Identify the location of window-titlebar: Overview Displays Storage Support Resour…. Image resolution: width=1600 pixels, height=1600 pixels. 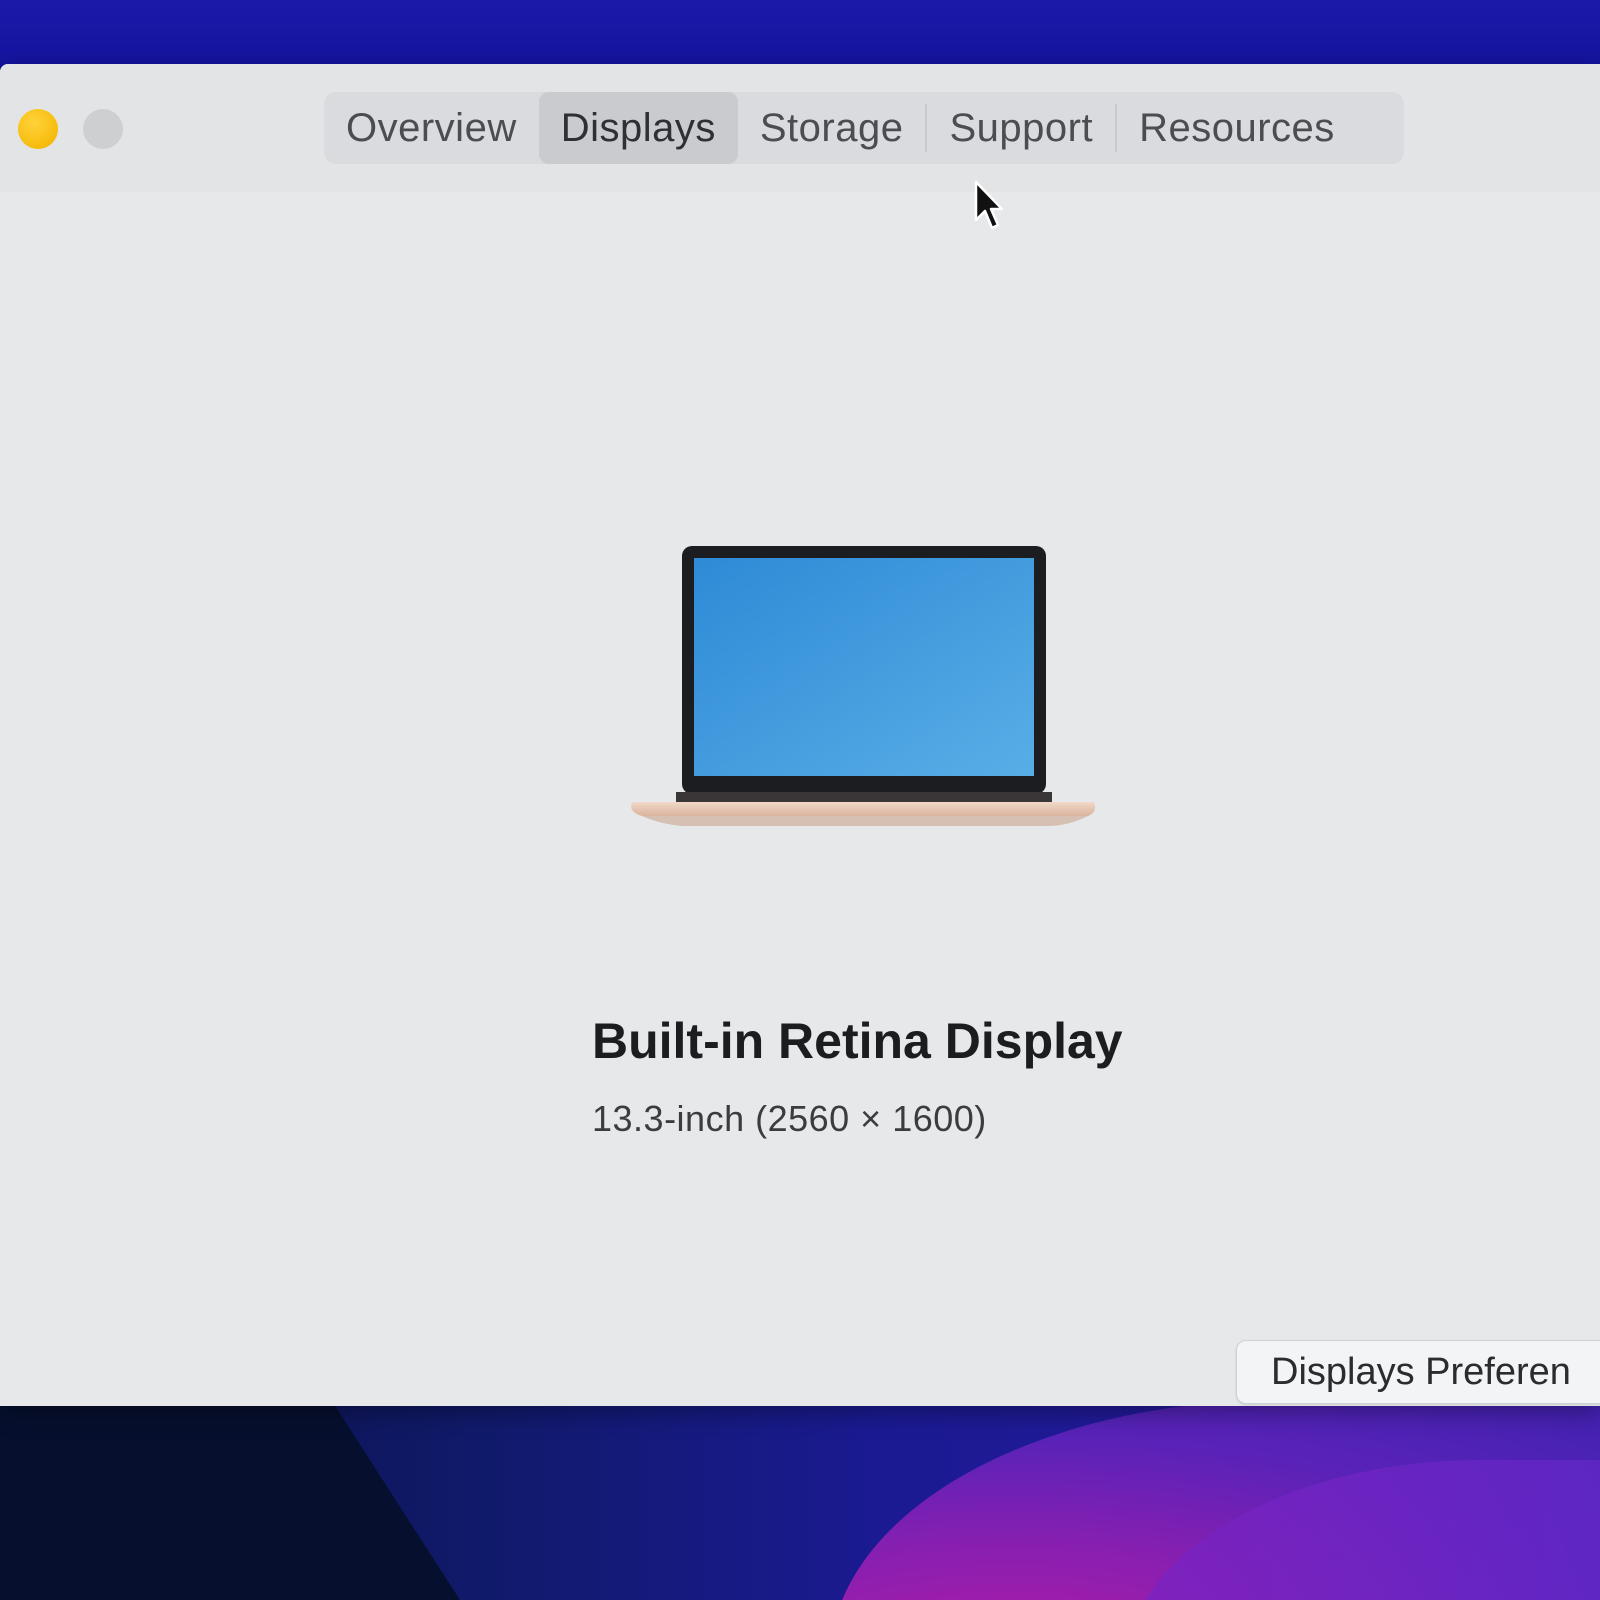
(800, 128).